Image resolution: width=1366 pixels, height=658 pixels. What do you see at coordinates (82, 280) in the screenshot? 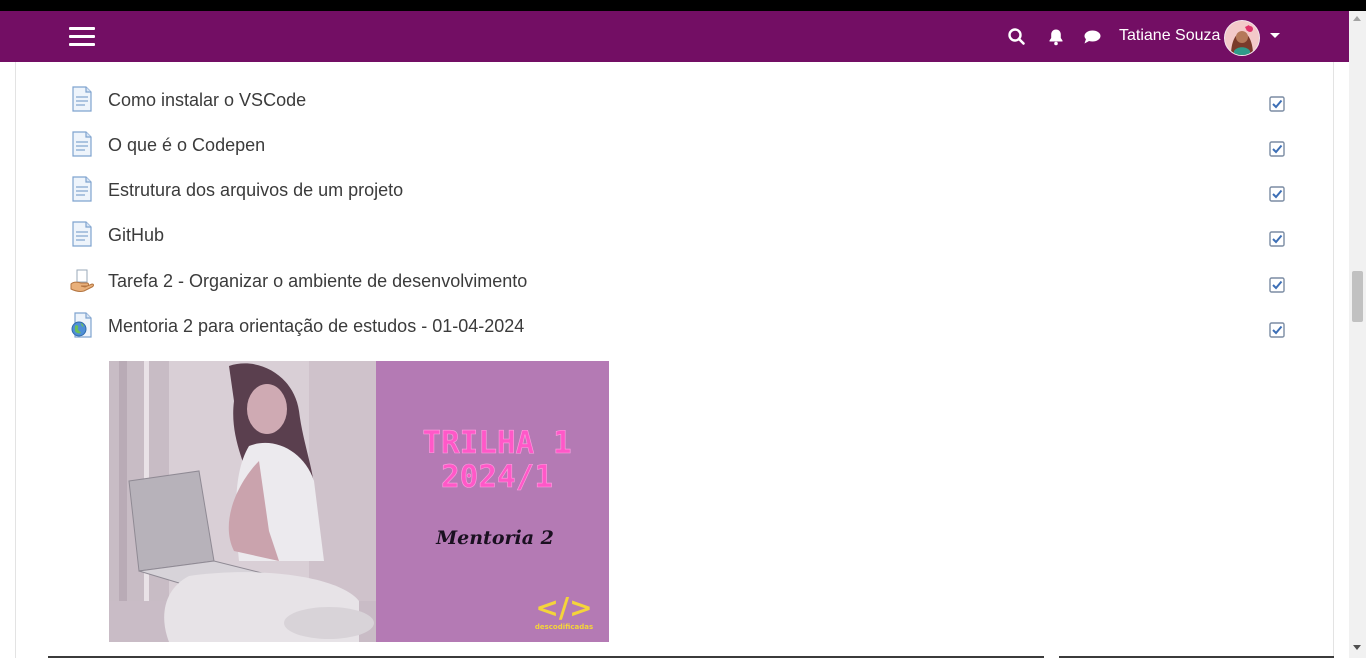
I see `assignment-icon` at bounding box center [82, 280].